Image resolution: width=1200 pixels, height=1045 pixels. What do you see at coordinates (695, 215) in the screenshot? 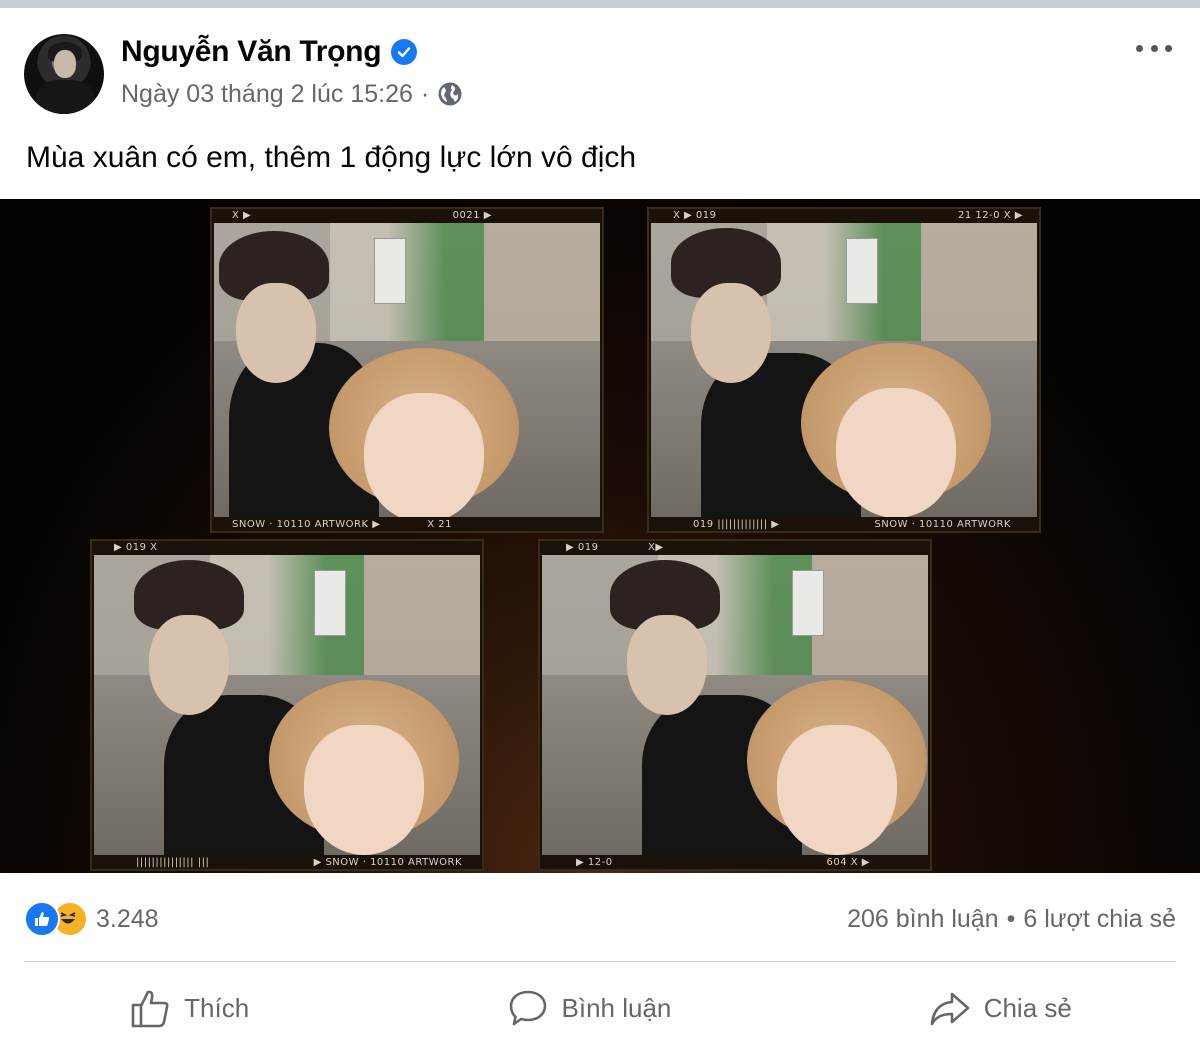
I see `frame-caption: X ▶ 019` at bounding box center [695, 215].